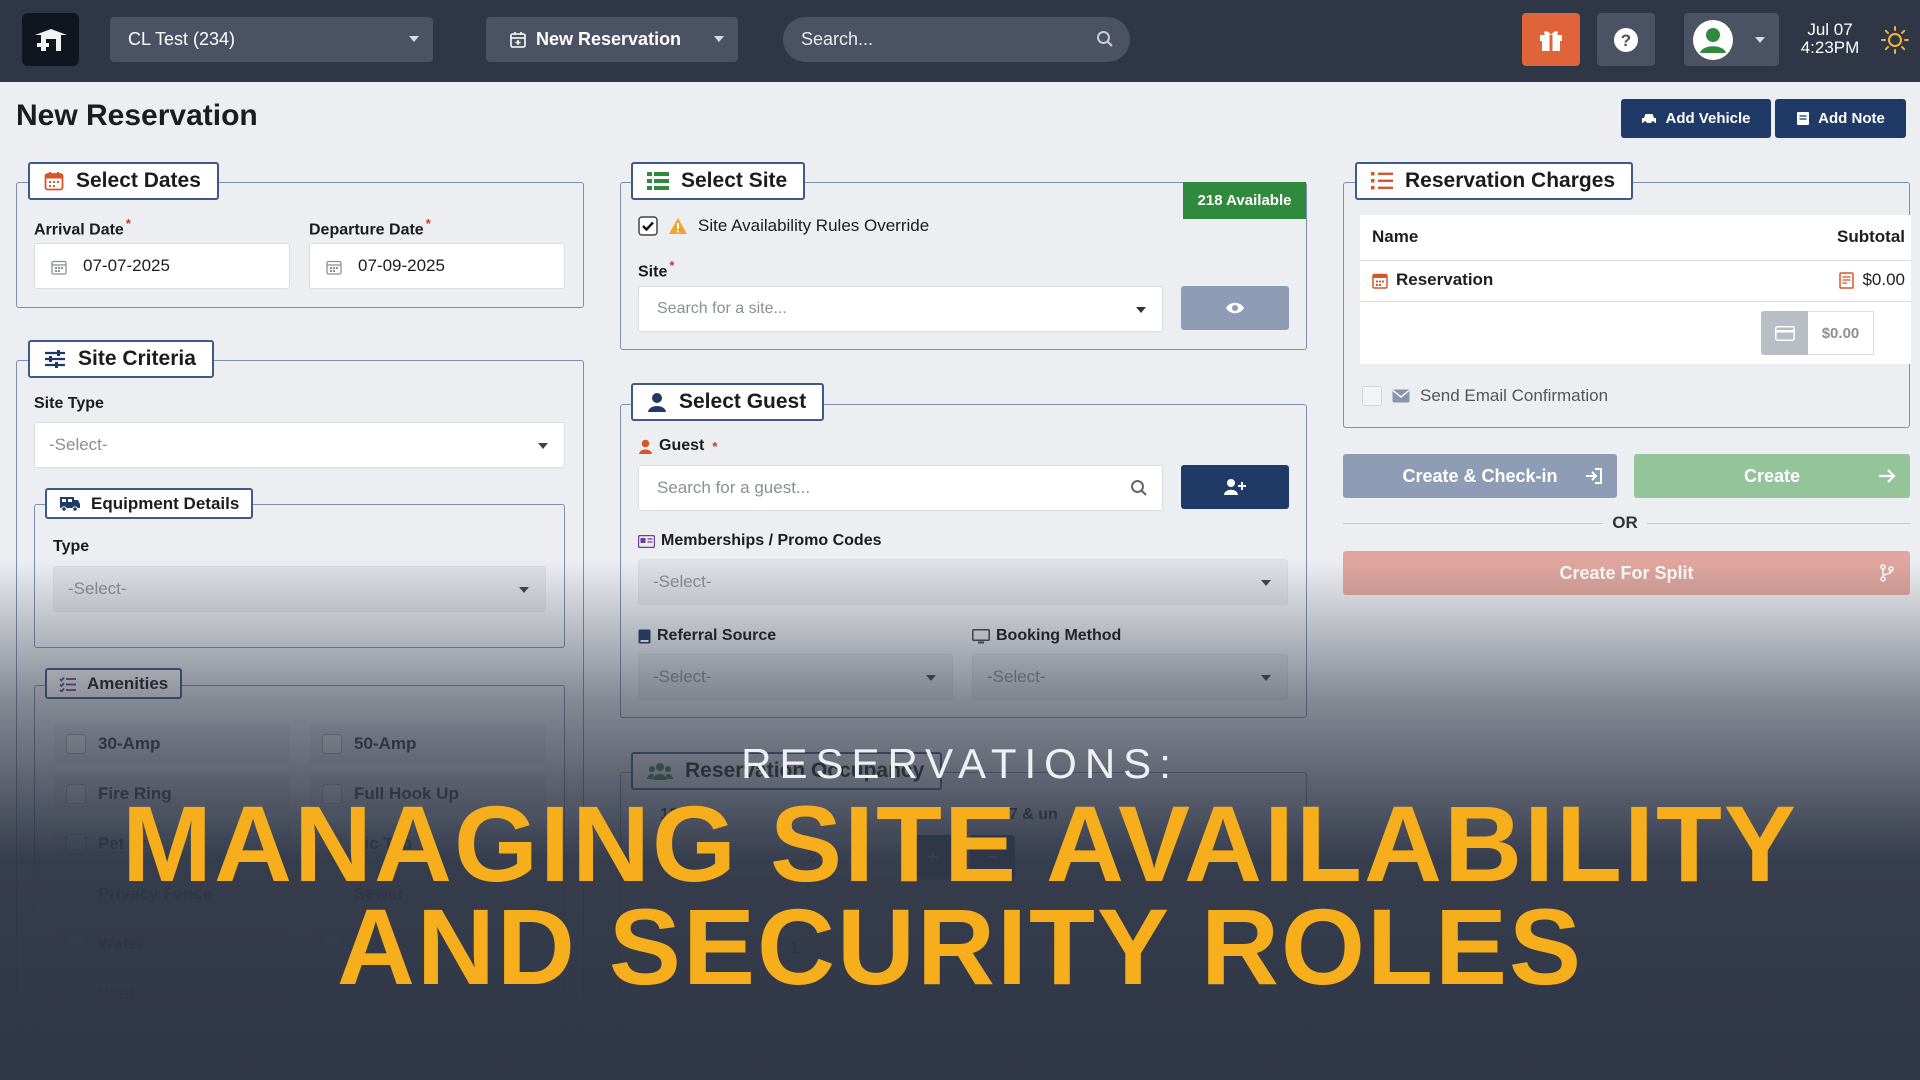 Image resolution: width=1920 pixels, height=1080 pixels. I want to click on overlay-title-line-1: MANAGING SITE AVAILABILITY, so click(960, 843).